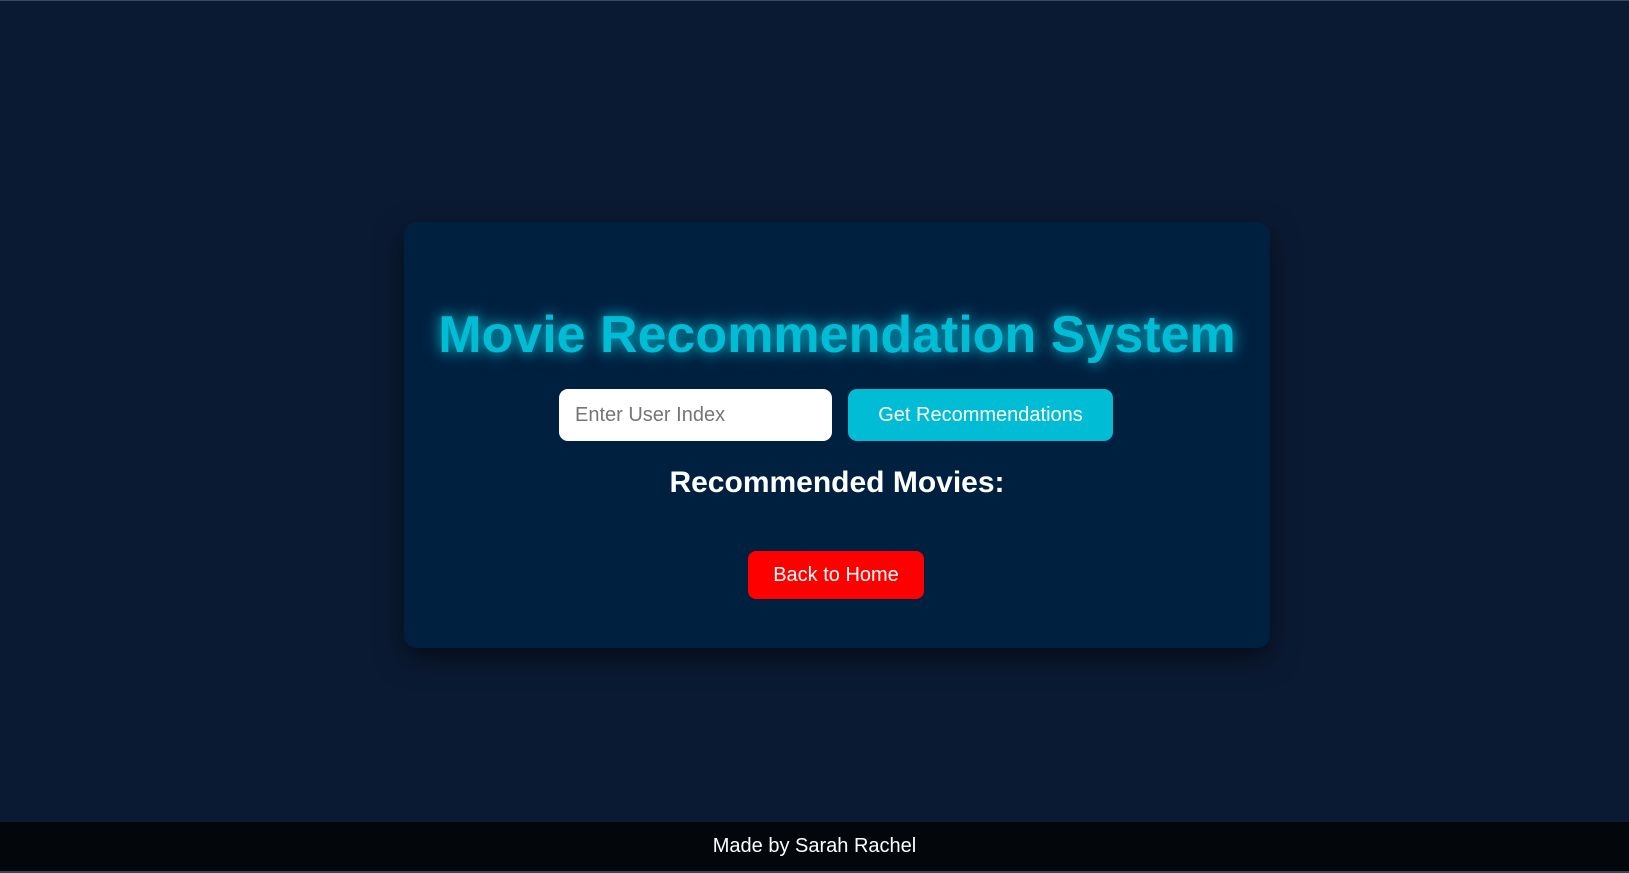 The image size is (1629, 873). I want to click on user-index-input, so click(695, 415).